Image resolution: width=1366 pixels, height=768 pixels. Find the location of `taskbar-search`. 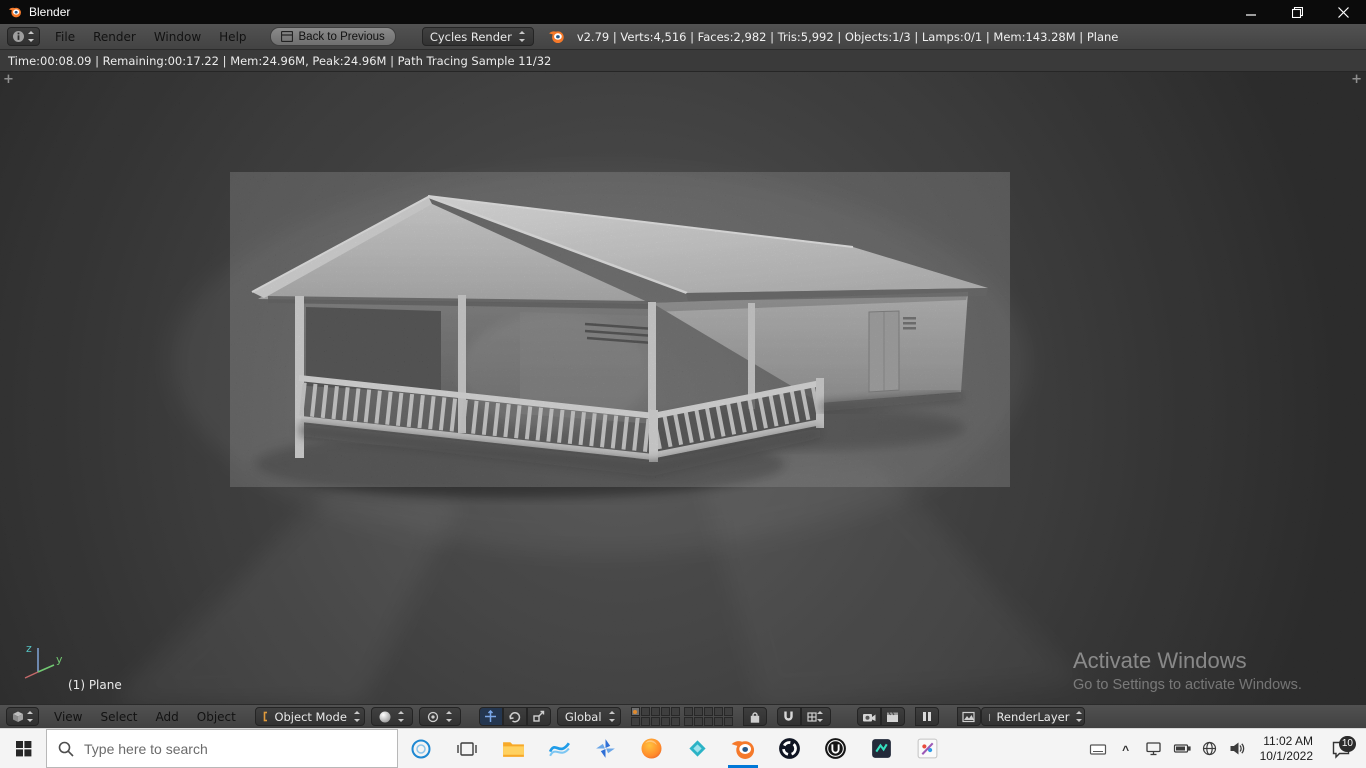

taskbar-search is located at coordinates (222, 748).